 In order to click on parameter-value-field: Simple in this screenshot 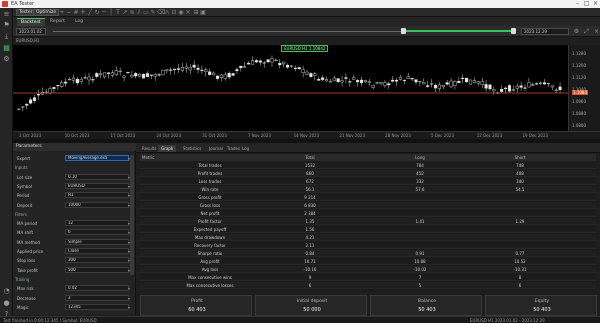, I will do `click(97, 241)`.